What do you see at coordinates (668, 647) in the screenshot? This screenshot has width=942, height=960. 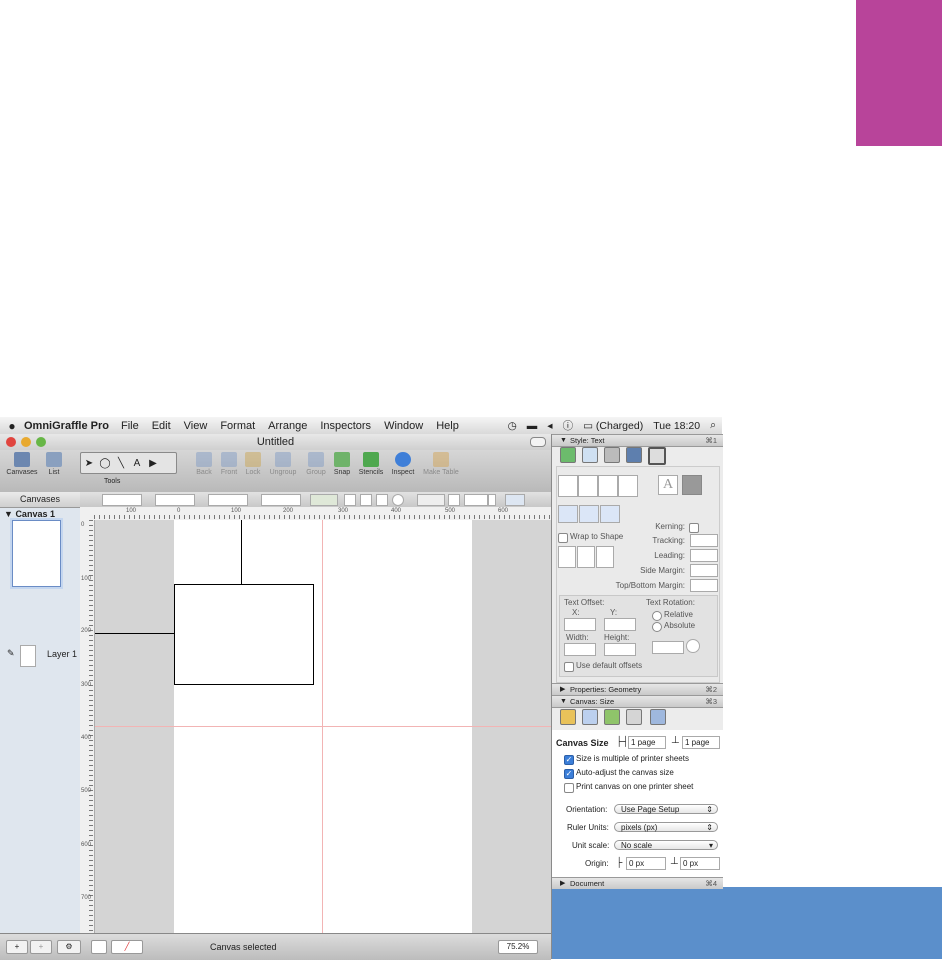 I see `rotation-field` at bounding box center [668, 647].